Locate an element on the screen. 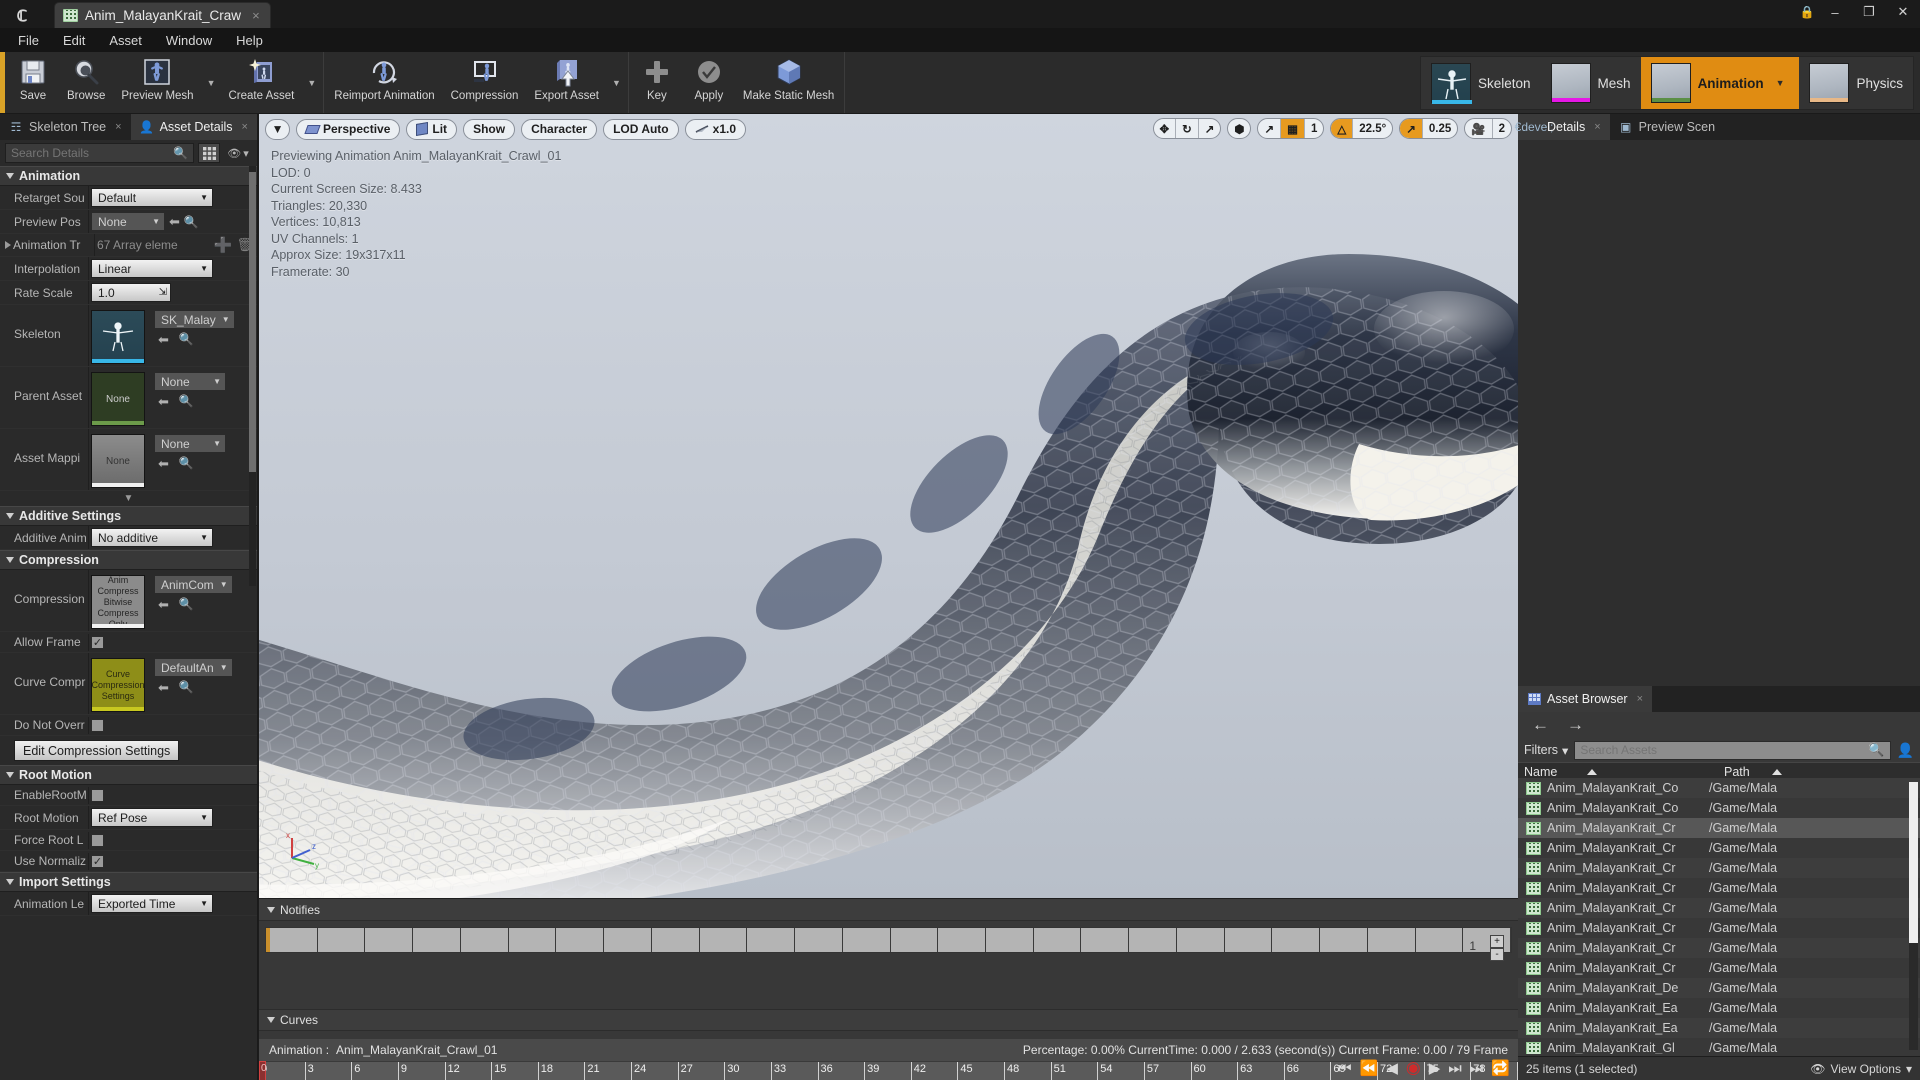 The image size is (1920, 1080). viewport-lod-menu: LOD Auto is located at coordinates (641, 129).